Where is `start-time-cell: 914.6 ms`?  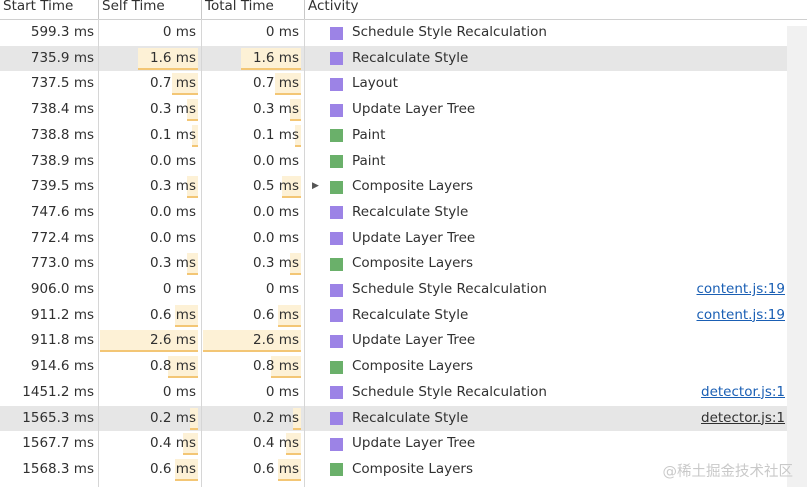
start-time-cell: 914.6 ms is located at coordinates (62, 366).